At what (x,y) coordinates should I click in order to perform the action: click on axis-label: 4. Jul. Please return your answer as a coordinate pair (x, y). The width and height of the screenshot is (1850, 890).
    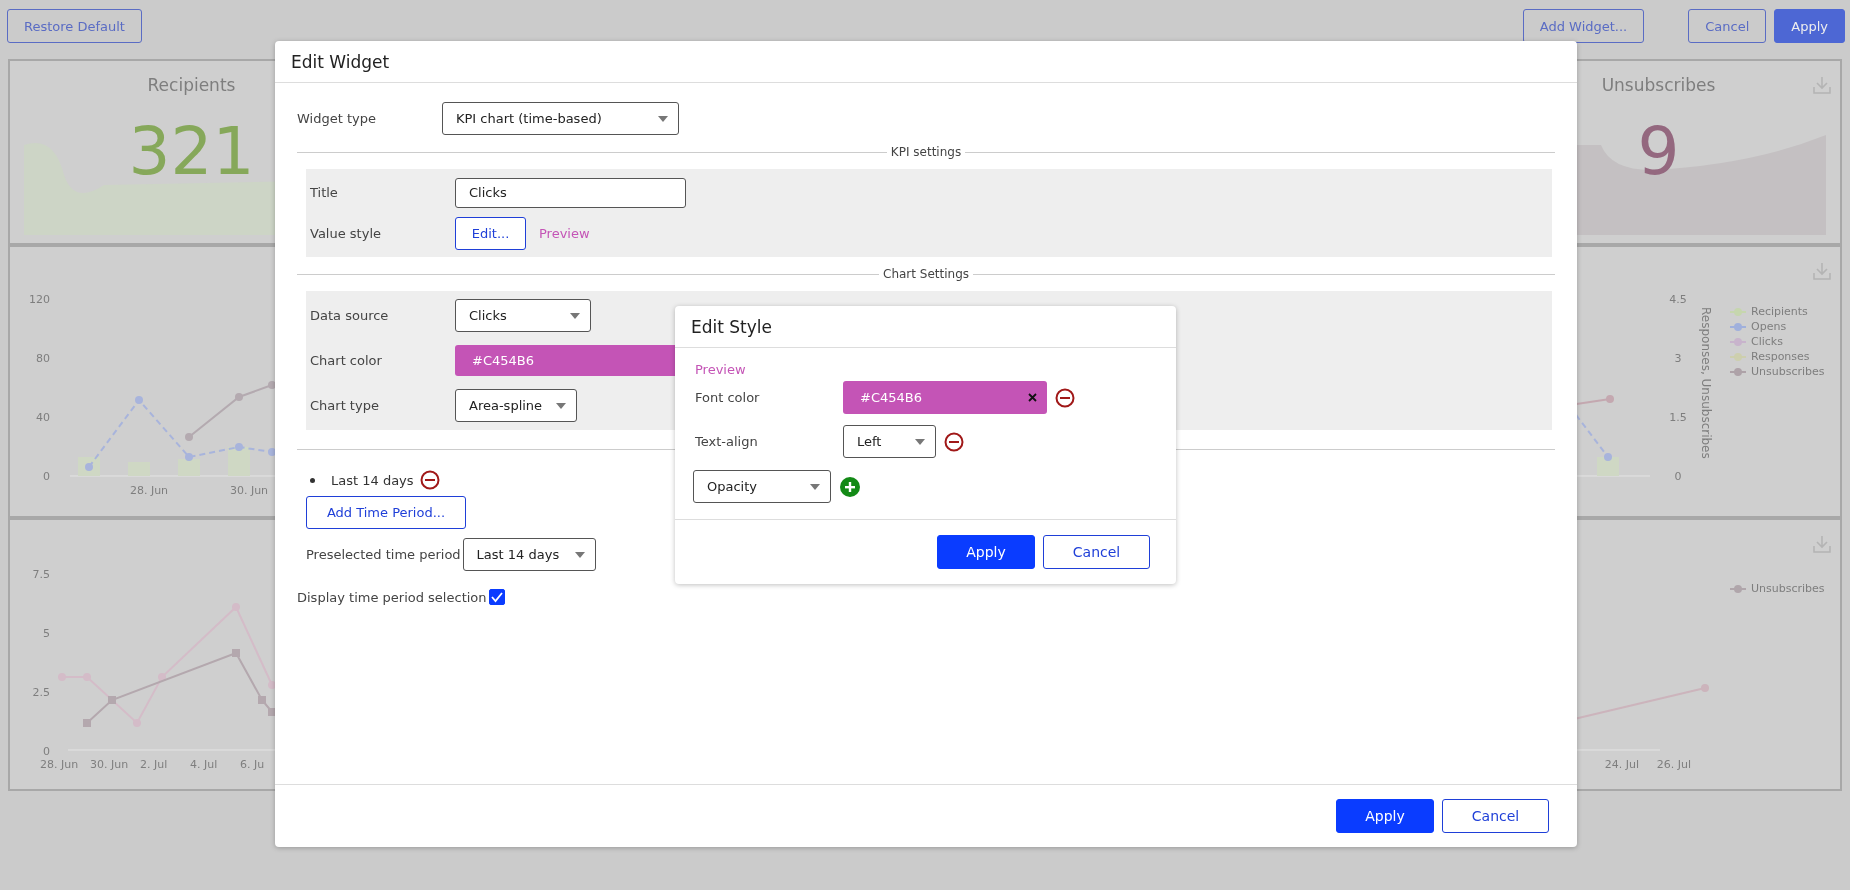
    Looking at the image, I should click on (204, 764).